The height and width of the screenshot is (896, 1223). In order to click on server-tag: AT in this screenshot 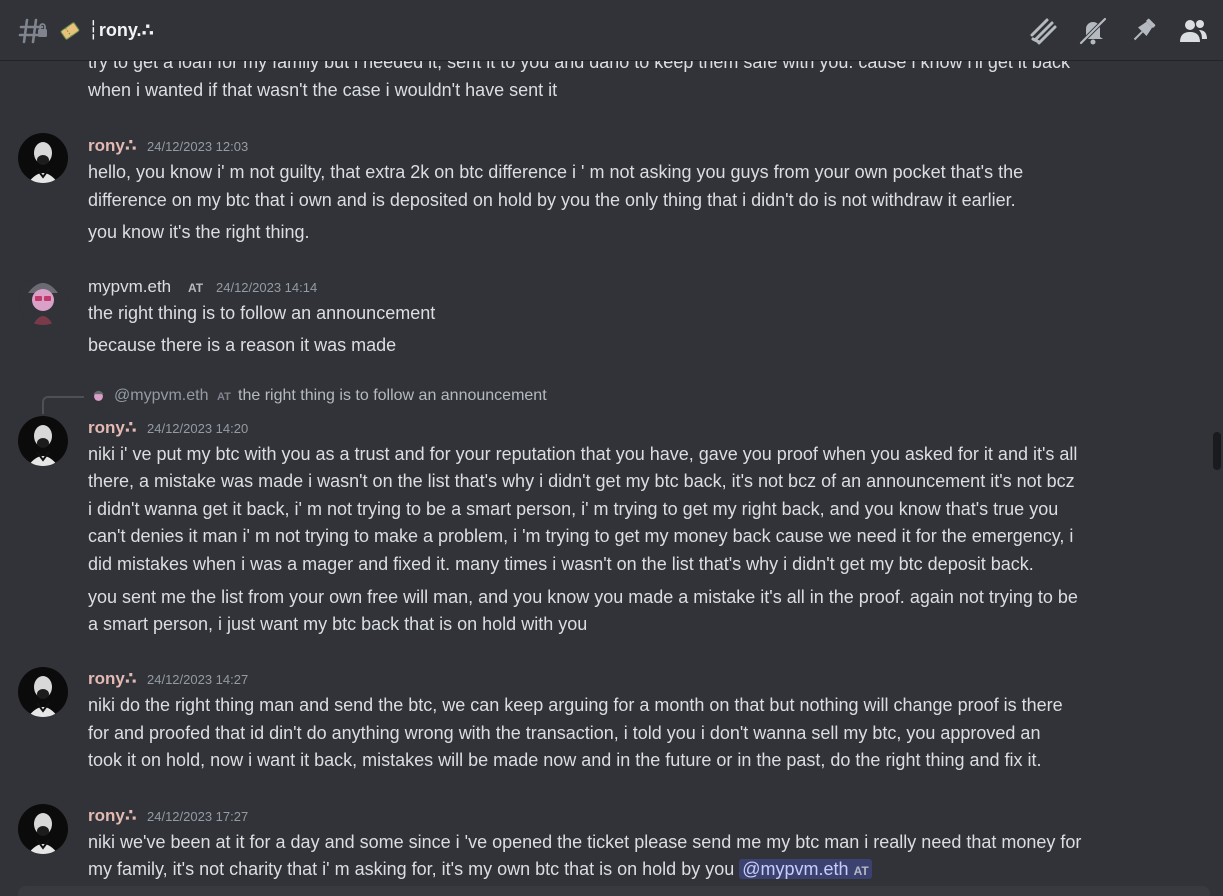, I will do `click(196, 288)`.